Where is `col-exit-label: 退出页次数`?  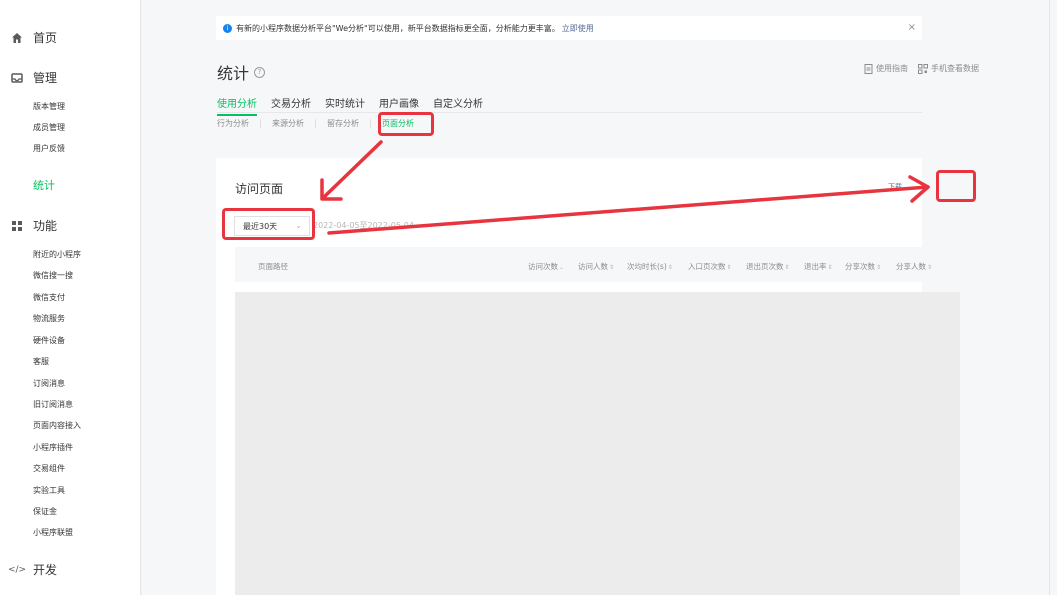 col-exit-label: 退出页次数 is located at coordinates (765, 266).